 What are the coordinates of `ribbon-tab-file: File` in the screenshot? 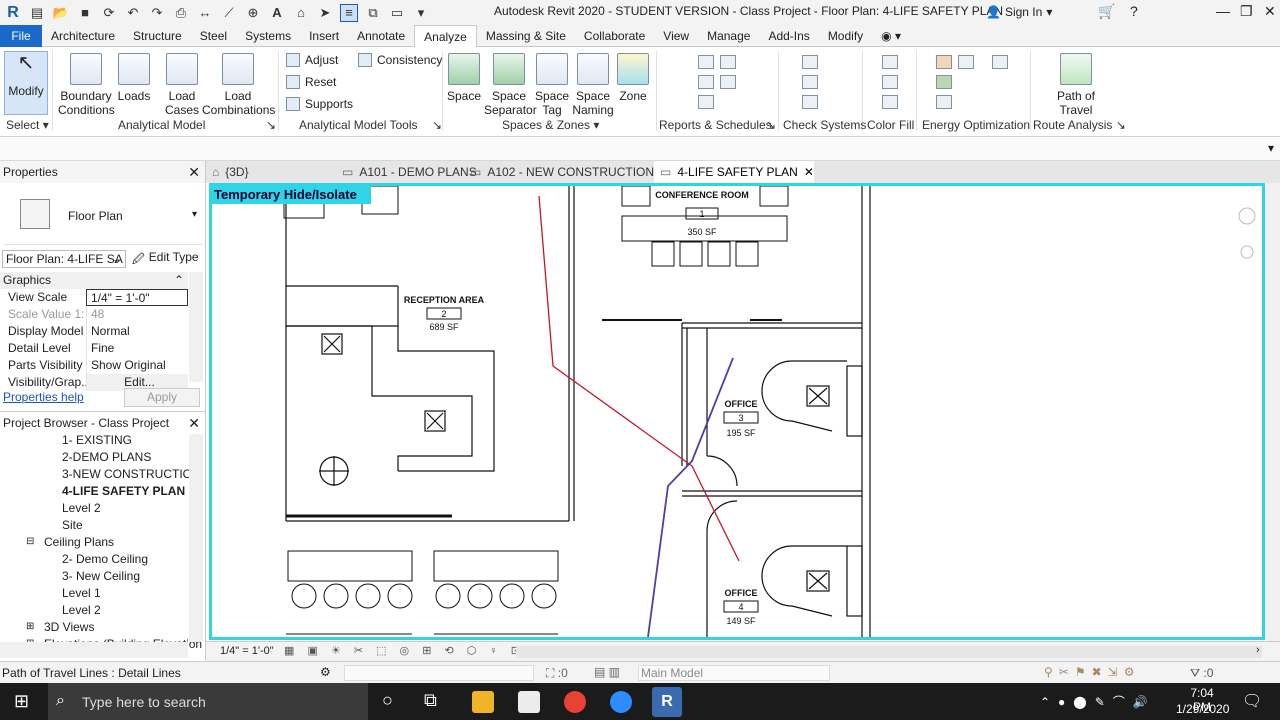 It's located at (21, 35).